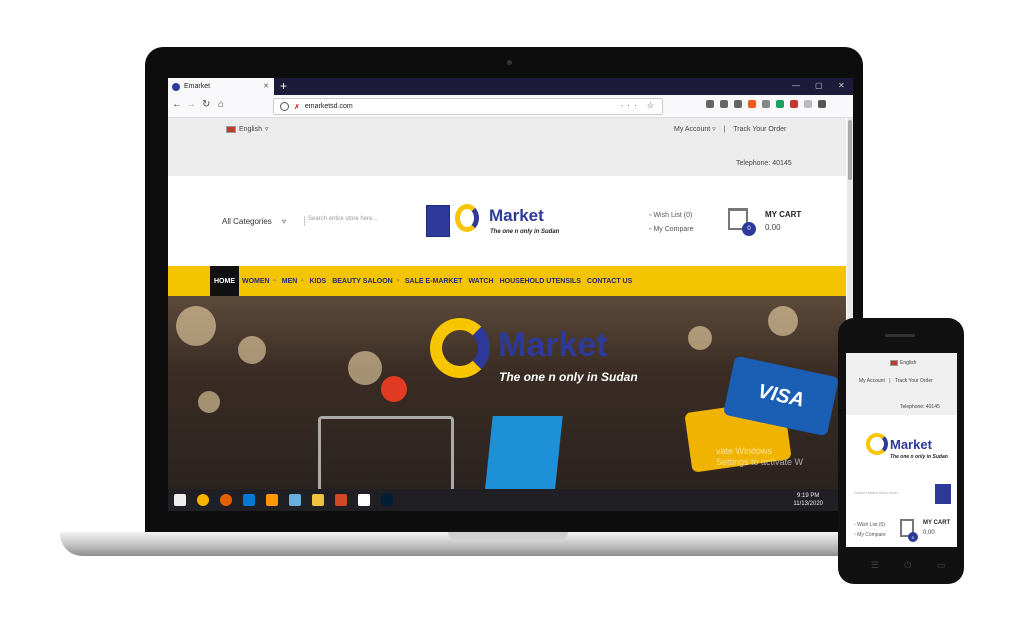 This screenshot has height=620, width=1024. Describe the element at coordinates (231, 129) in the screenshot. I see `flag-icon` at that location.